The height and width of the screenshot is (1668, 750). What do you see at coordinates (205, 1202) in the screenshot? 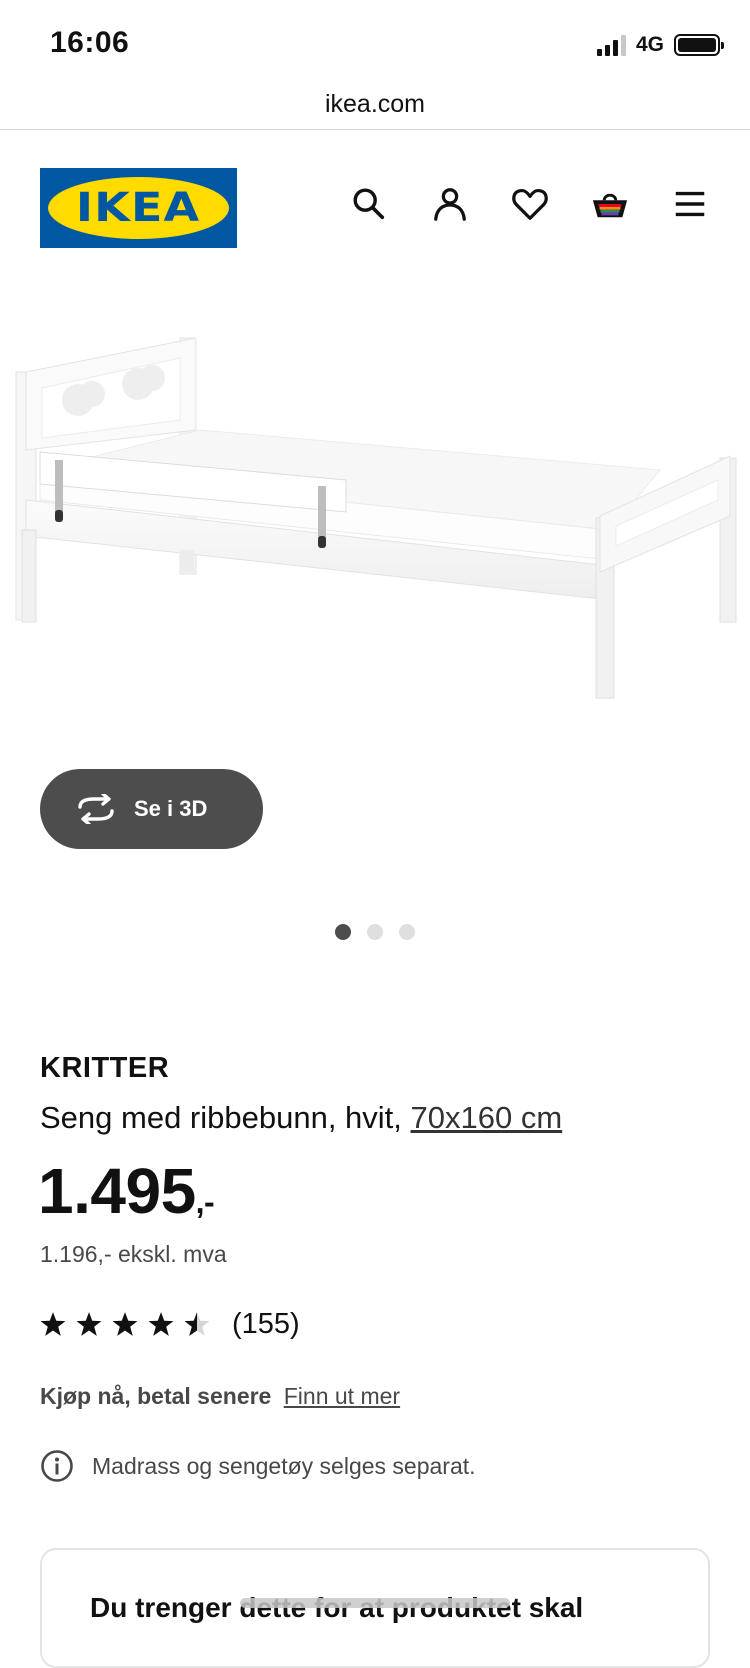
I see `price-suffix: ,-` at bounding box center [205, 1202].